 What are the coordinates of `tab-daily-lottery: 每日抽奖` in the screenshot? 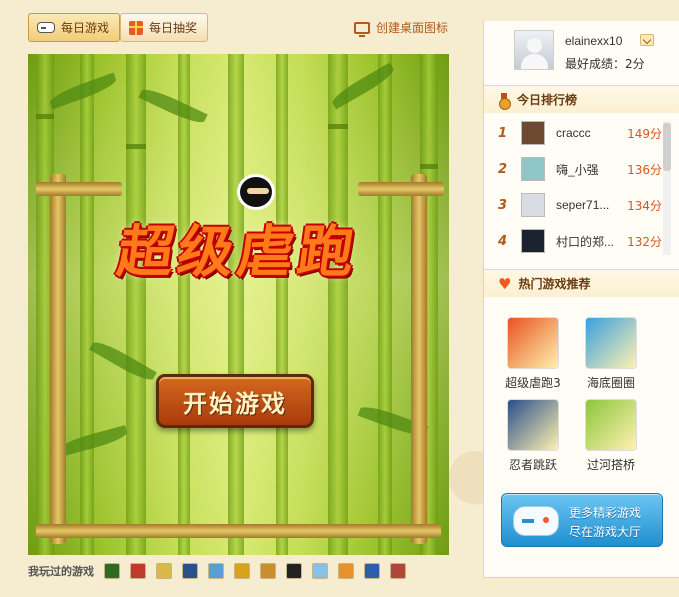 It's located at (164, 27).